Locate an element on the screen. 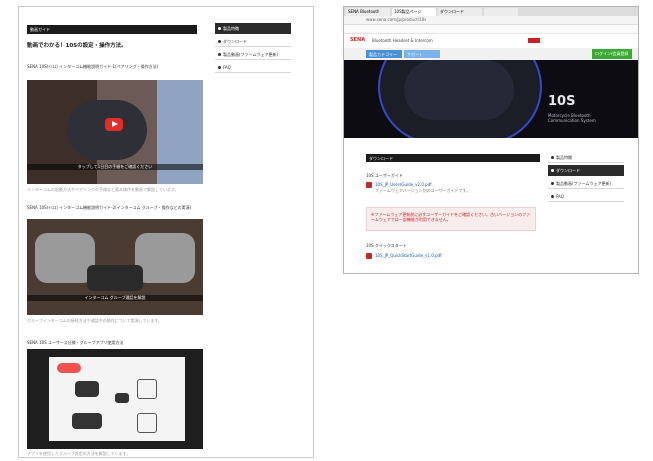 This screenshot has width=653, height=461. site-nav: 製品カテゴリー サポート ログイン/会員登録 is located at coordinates (491, 54).